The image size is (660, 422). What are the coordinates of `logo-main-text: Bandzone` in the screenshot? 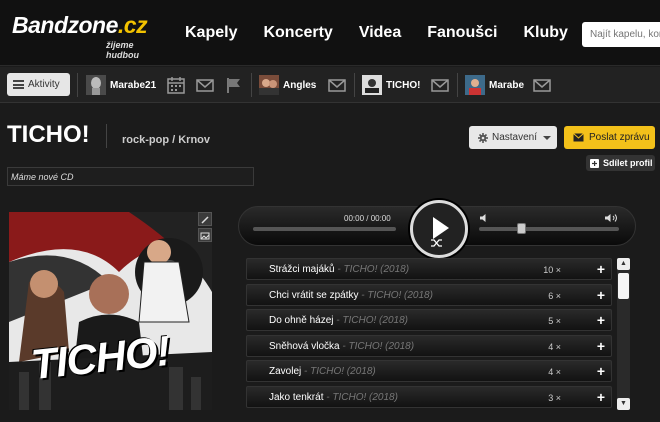 It's located at (65, 25).